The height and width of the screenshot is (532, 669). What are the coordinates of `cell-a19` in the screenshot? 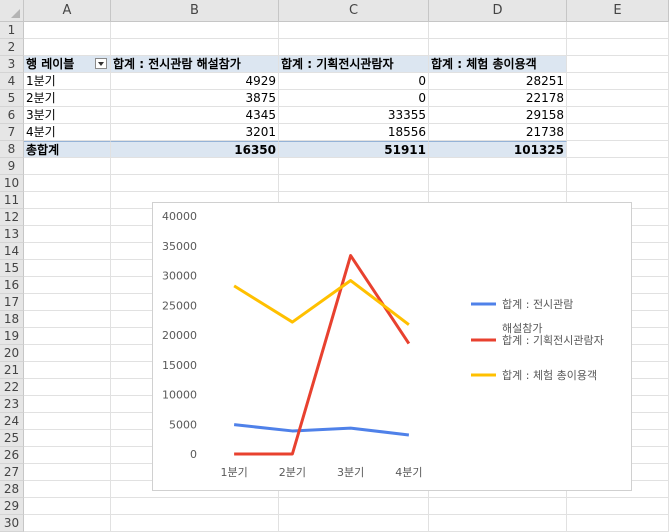 It's located at (67, 336).